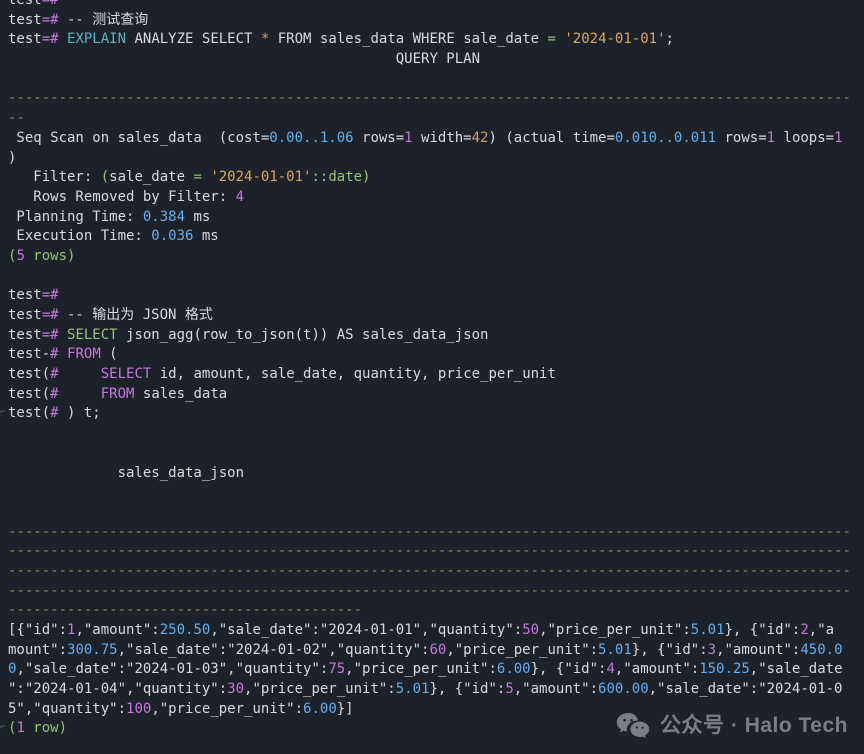 This screenshot has width=864, height=754. What do you see at coordinates (110, 315) in the screenshot?
I see `terminal-line: test=# -- 输出为 JSON 格式` at bounding box center [110, 315].